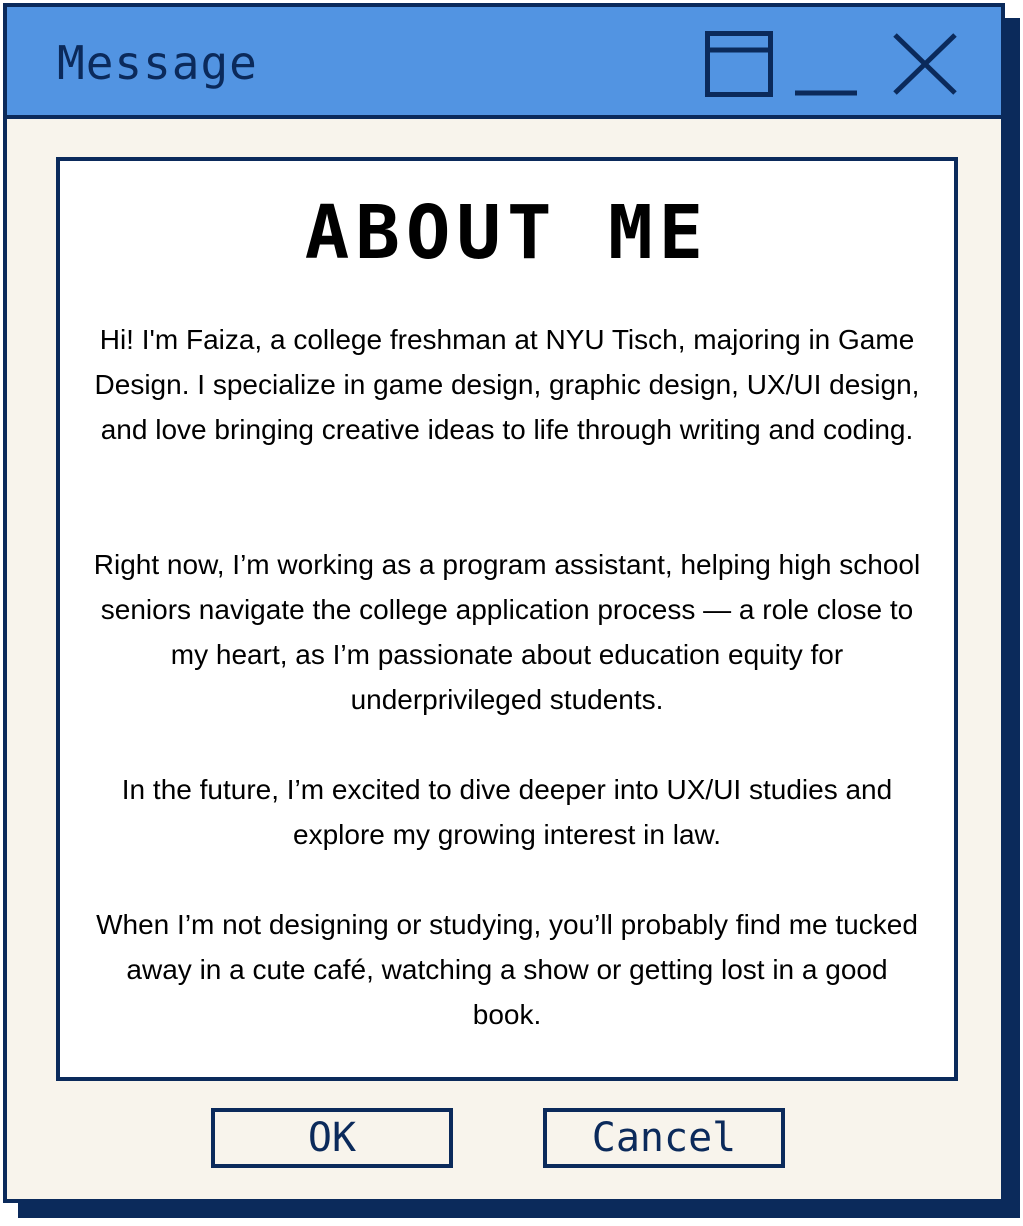 The image size is (1023, 1226). Describe the element at coordinates (507, 233) in the screenshot. I see `about-me-heading: ABOUT ME` at that location.